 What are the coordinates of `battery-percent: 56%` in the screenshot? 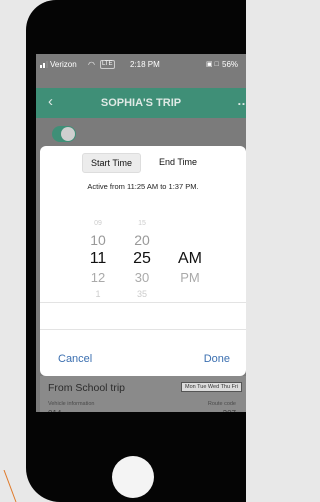 It's located at (230, 64).